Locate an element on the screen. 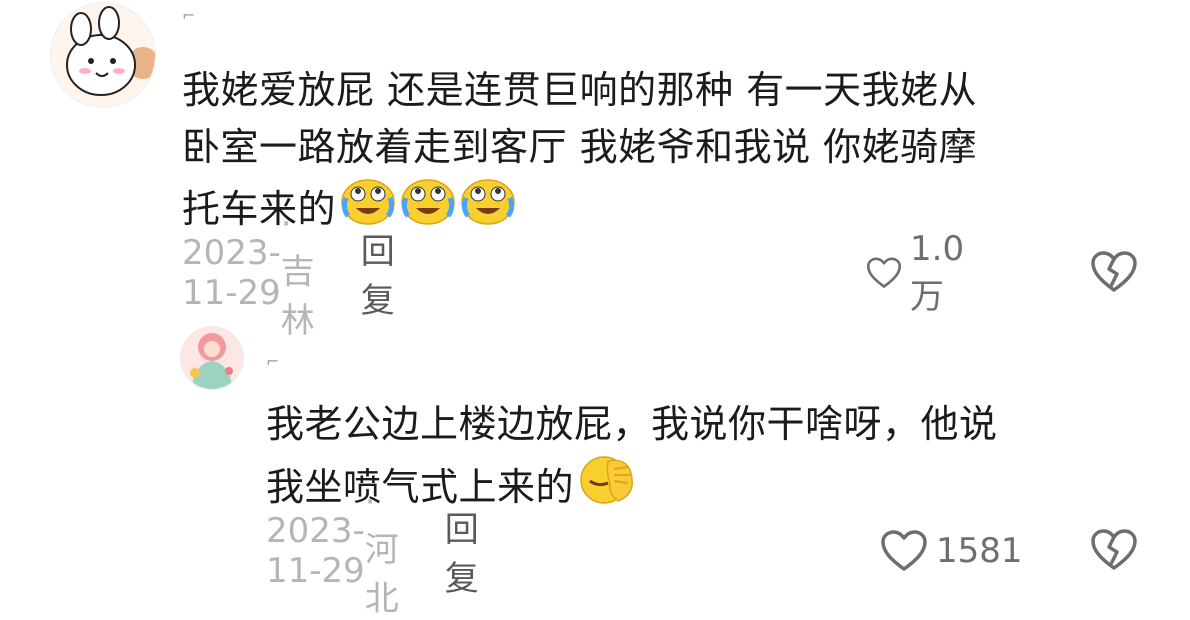  comment-text-line: 我姥爱放屁 还是连贯巨响的那种 有一天我姥从 is located at coordinates (580, 90).